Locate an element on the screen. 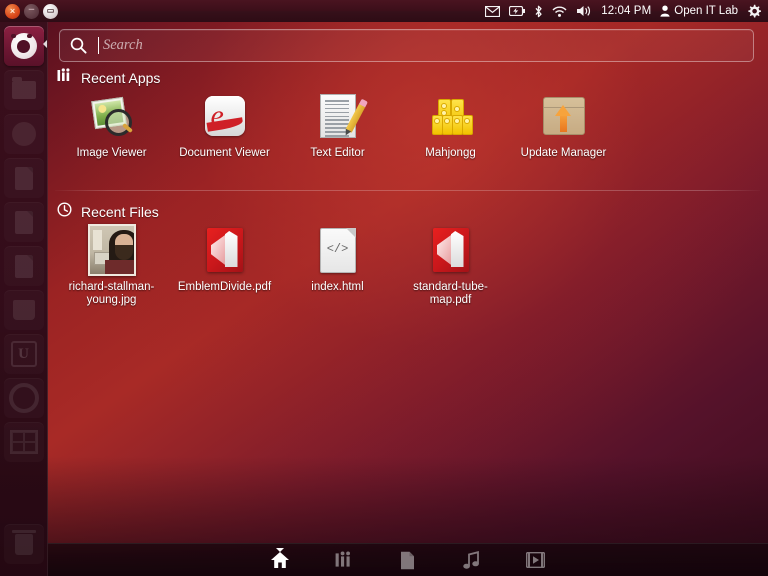 The width and height of the screenshot is (768, 576). lens-music is located at coordinates (472, 560).